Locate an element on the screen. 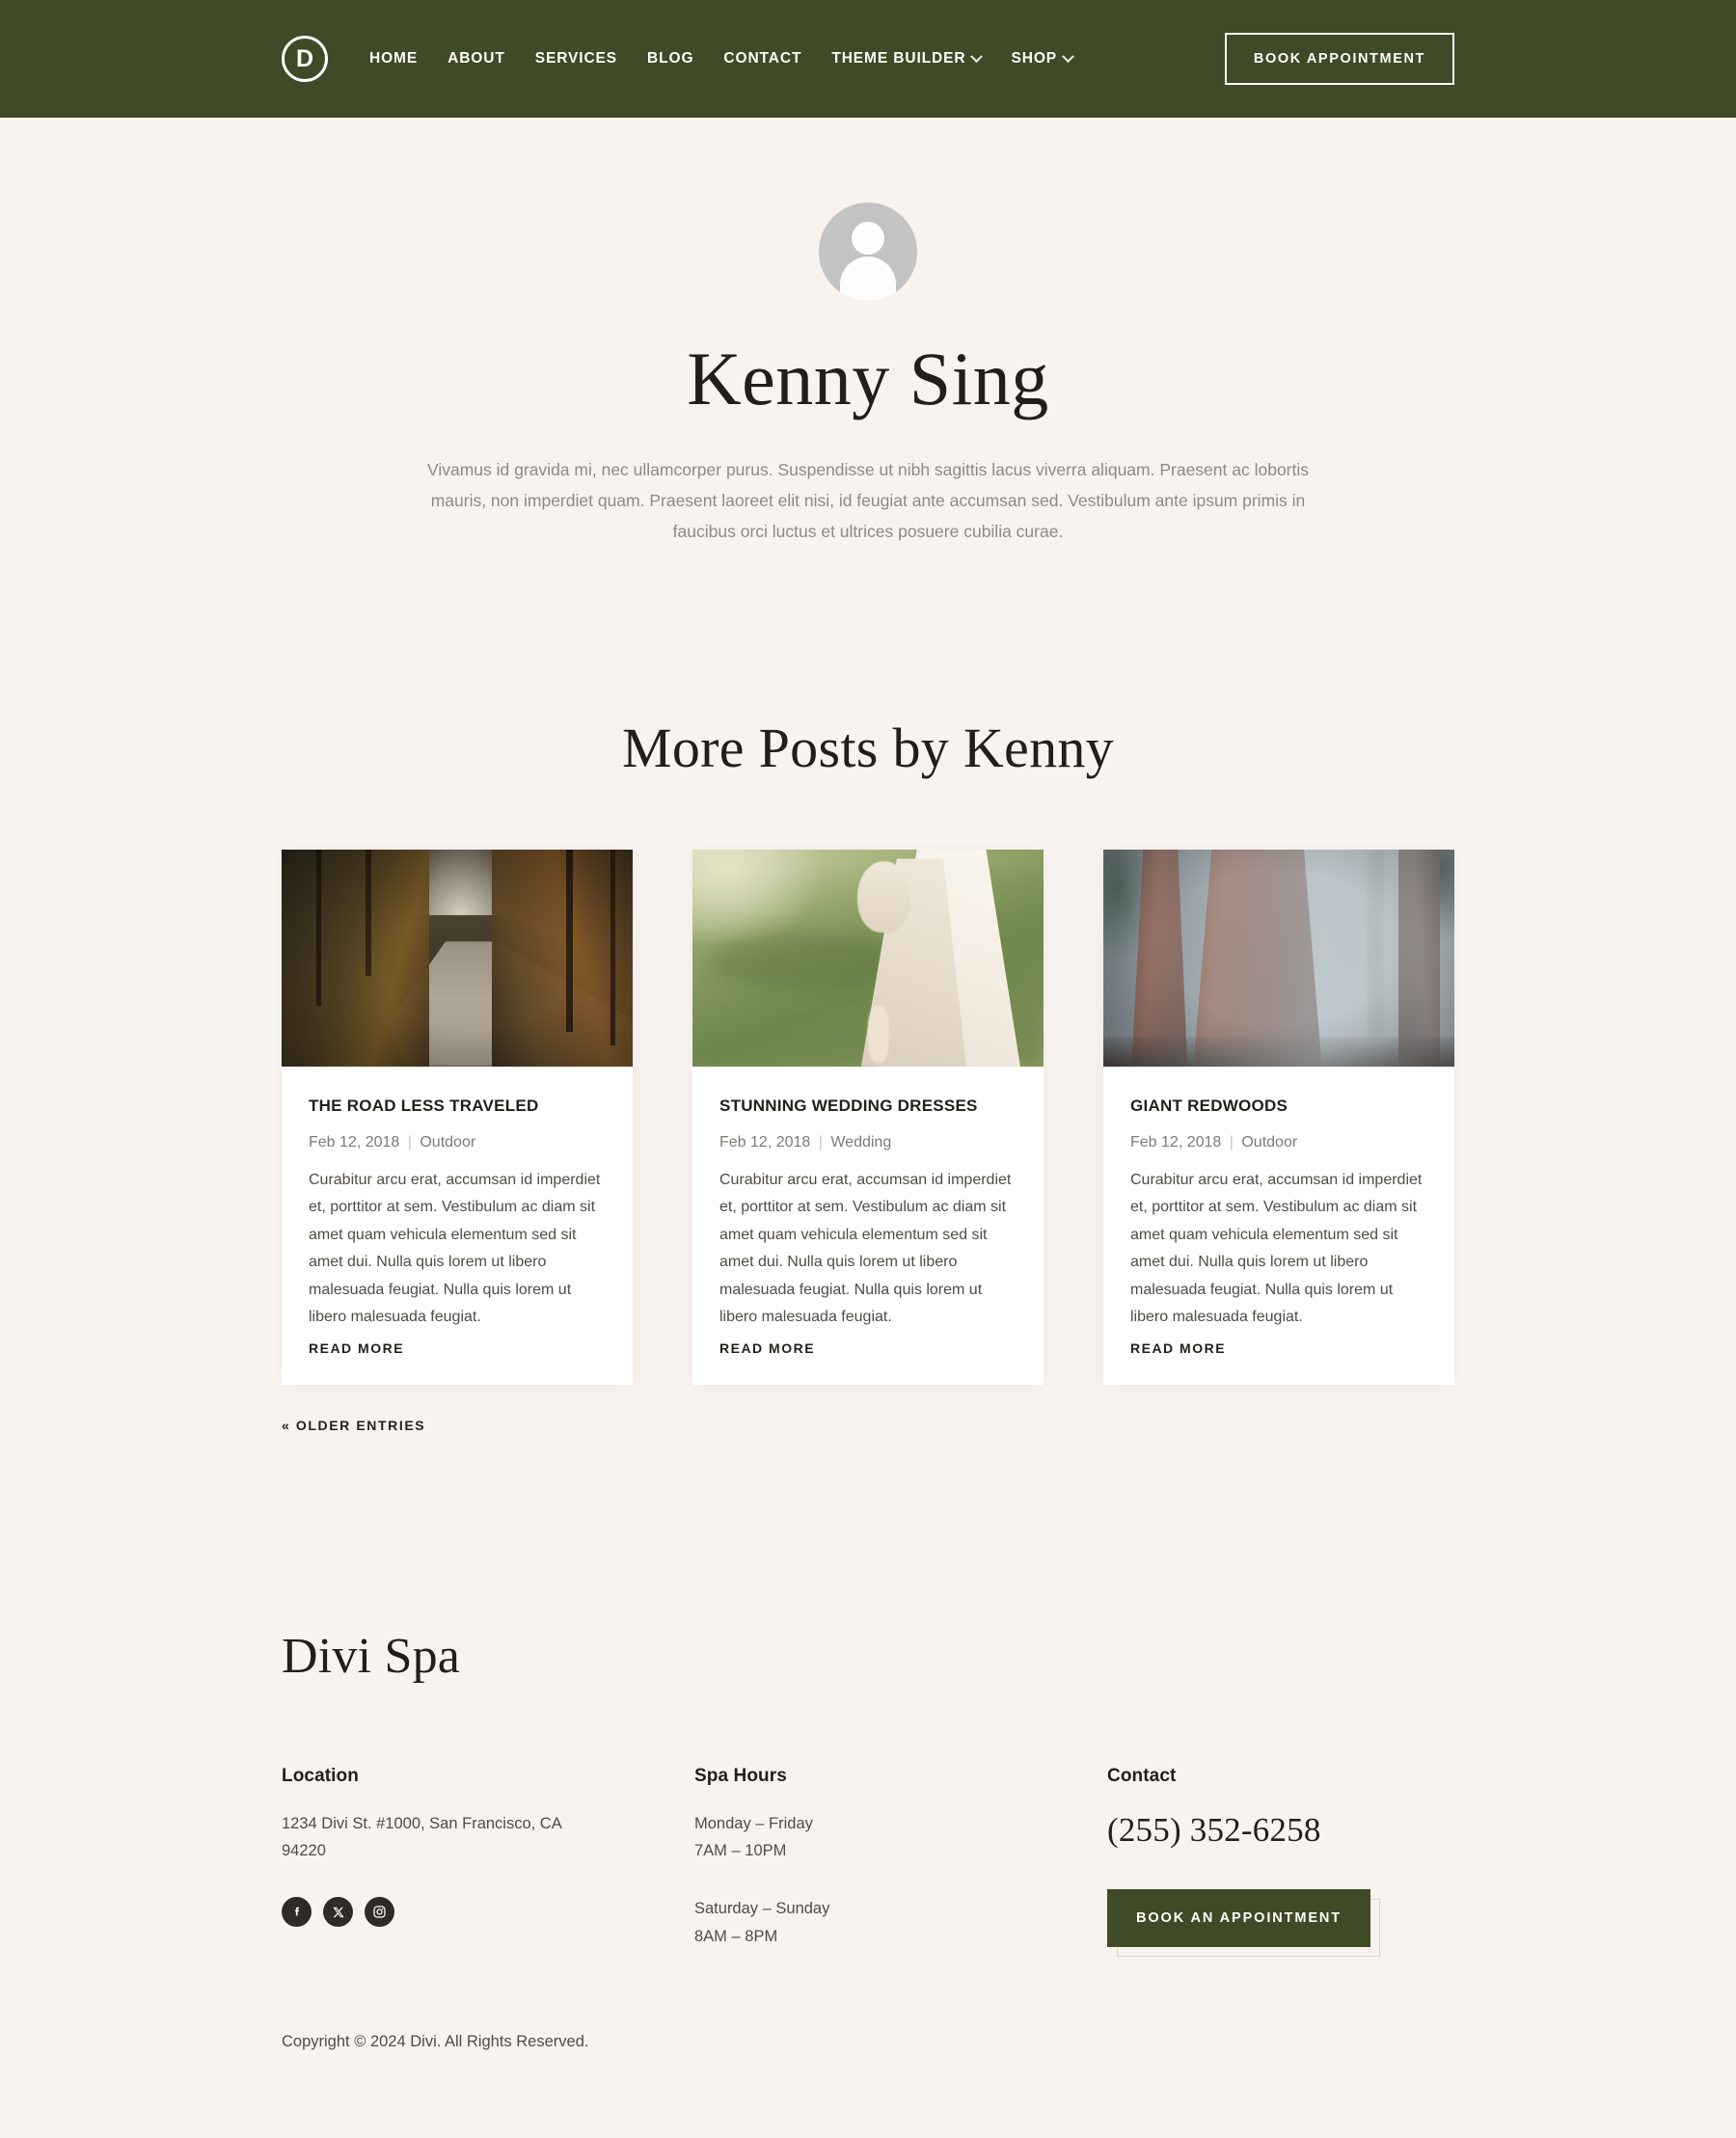 The width and height of the screenshot is (1736, 2138). facebook-link is located at coordinates (297, 1912).